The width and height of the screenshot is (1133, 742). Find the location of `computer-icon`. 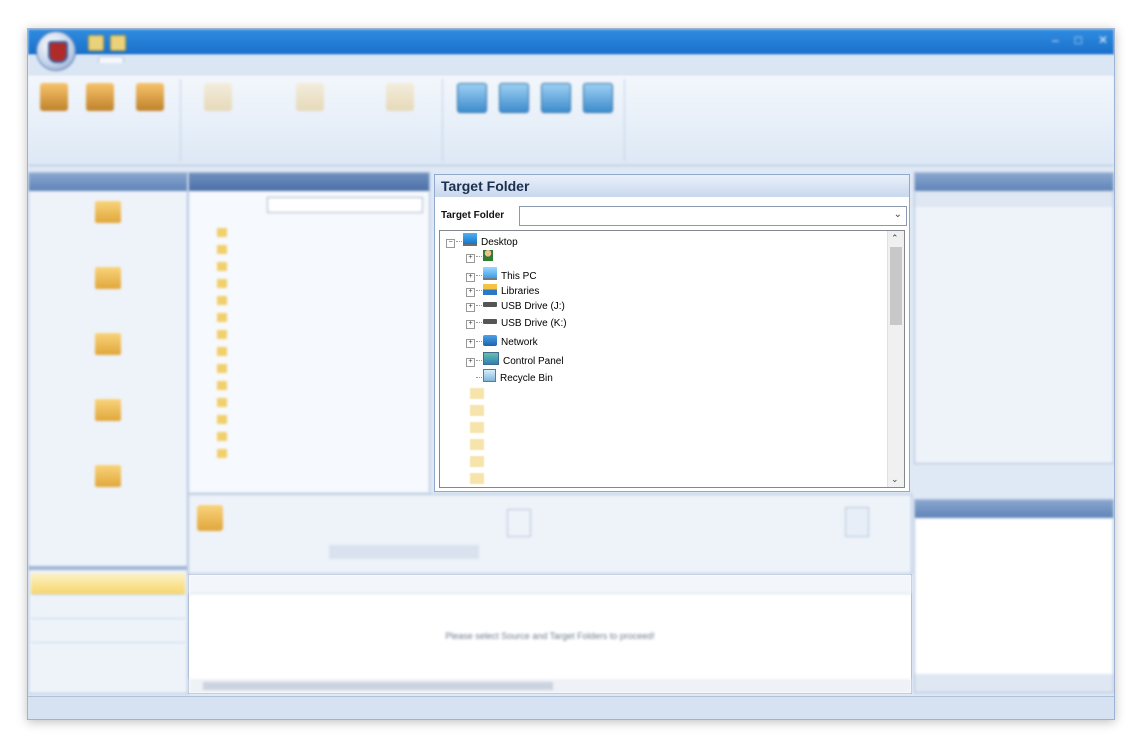

computer-icon is located at coordinates (490, 273).